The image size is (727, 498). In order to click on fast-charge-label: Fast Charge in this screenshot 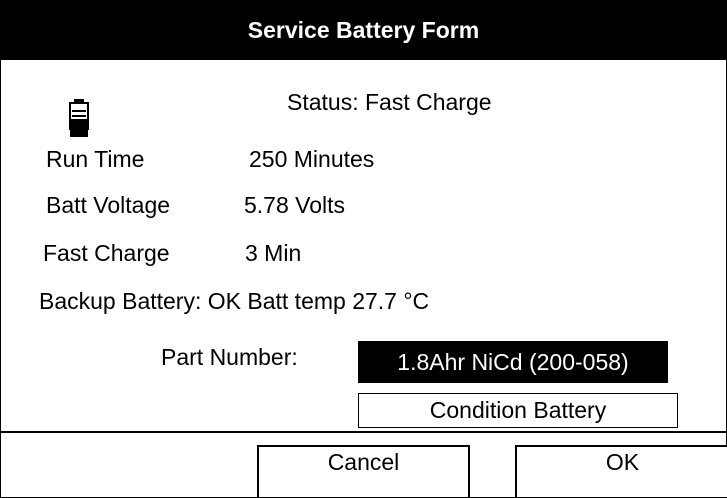, I will do `click(106, 253)`.